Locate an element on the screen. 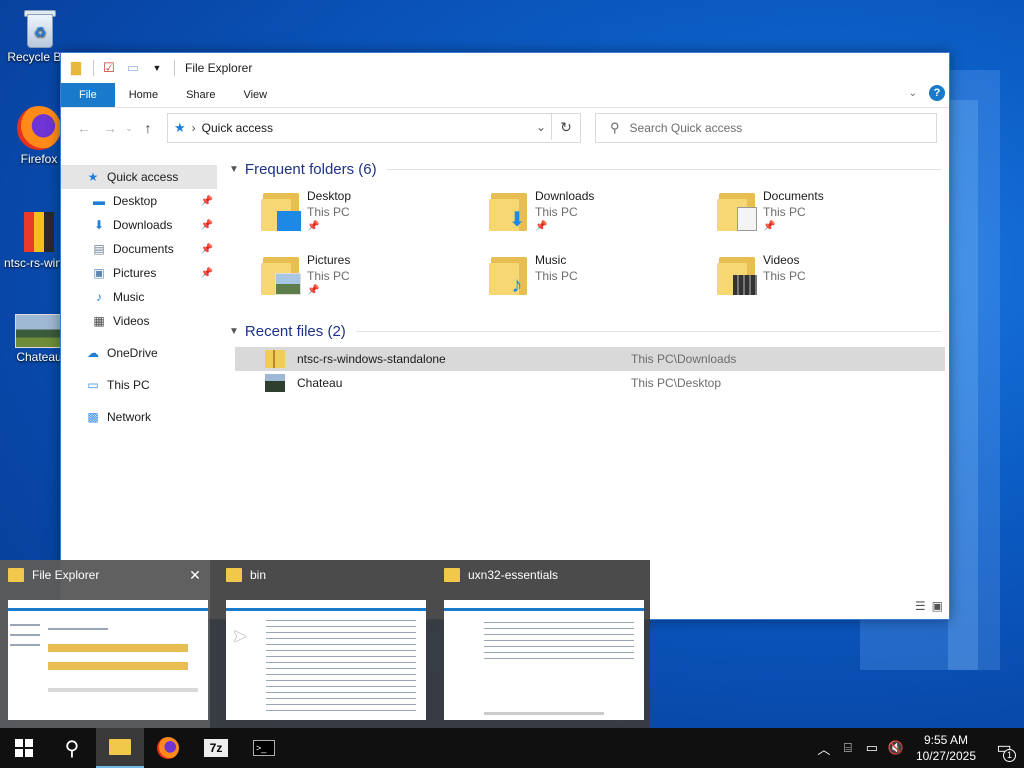 This screenshot has width=1024, height=768. nav-label: This PC is located at coordinates (128, 385).